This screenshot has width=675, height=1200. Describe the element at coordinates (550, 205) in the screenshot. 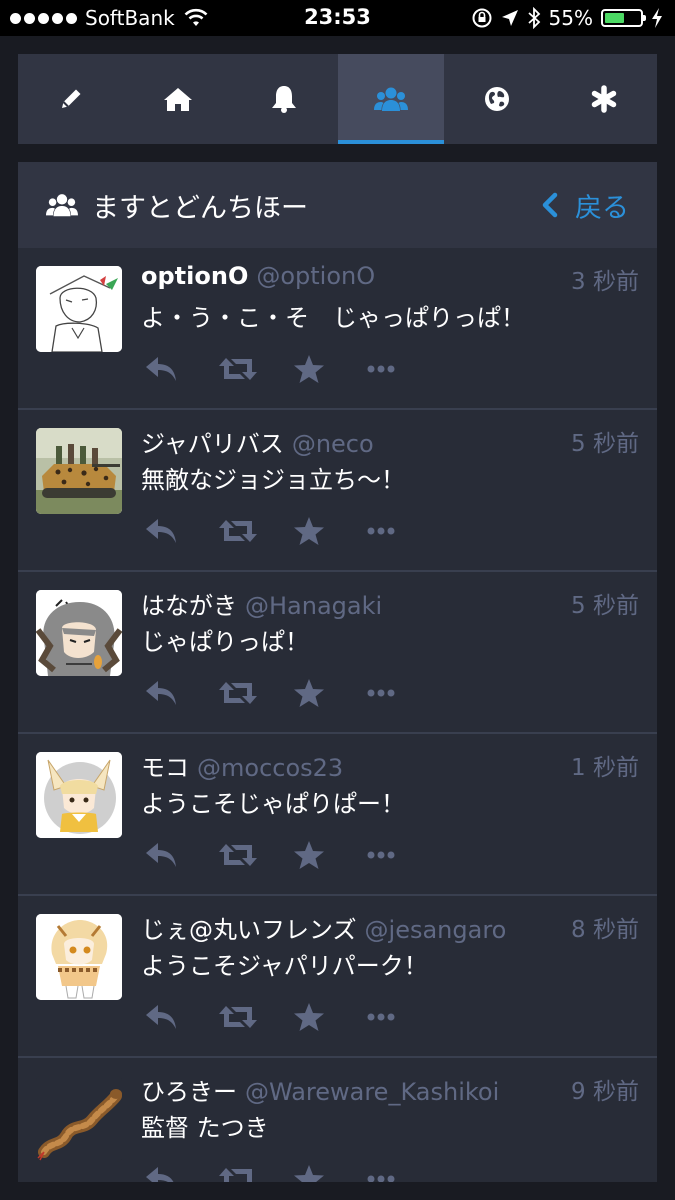

I see `chevron-left-icon` at that location.